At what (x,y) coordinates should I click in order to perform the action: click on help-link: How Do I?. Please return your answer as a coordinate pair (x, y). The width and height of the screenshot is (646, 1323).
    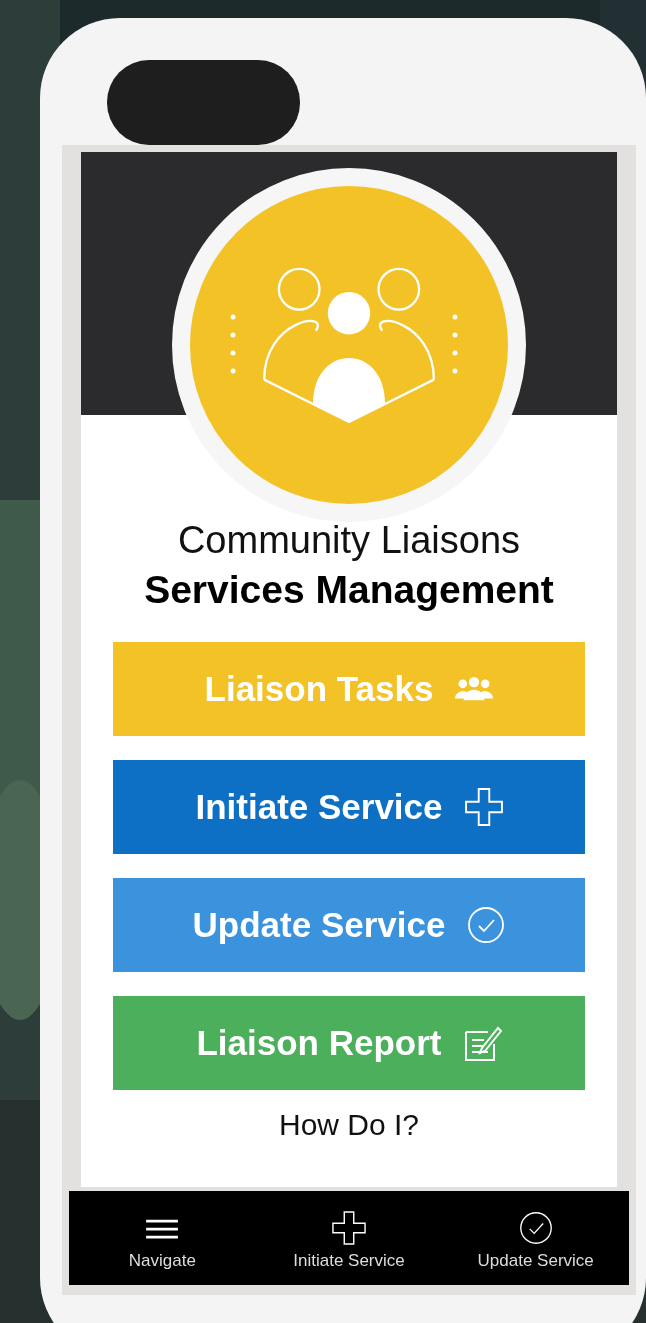
    Looking at the image, I should click on (349, 1125).